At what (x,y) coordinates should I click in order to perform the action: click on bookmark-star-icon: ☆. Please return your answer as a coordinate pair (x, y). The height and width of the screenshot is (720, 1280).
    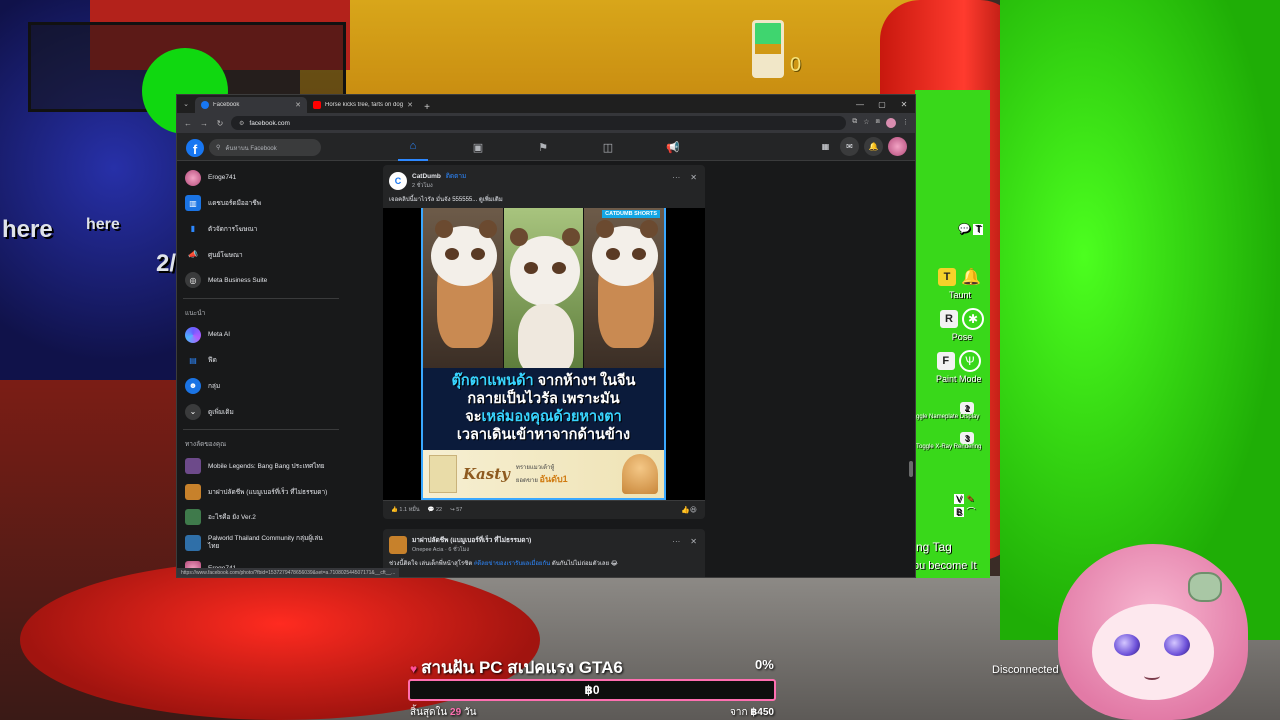
    Looking at the image, I should click on (866, 123).